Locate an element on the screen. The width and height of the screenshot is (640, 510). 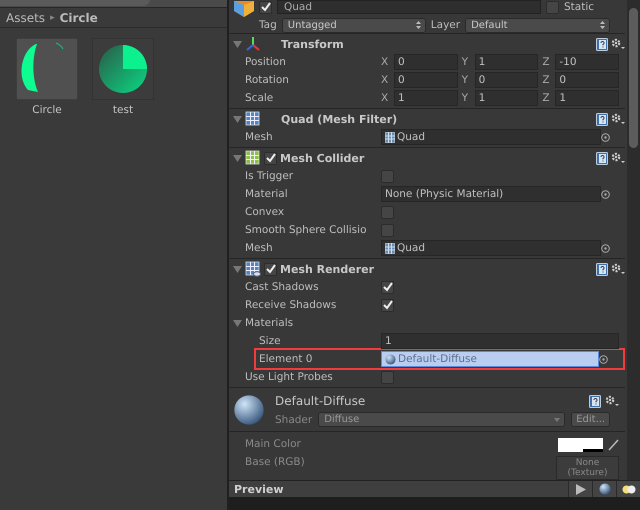
field-label: Rotation is located at coordinates (267, 80).